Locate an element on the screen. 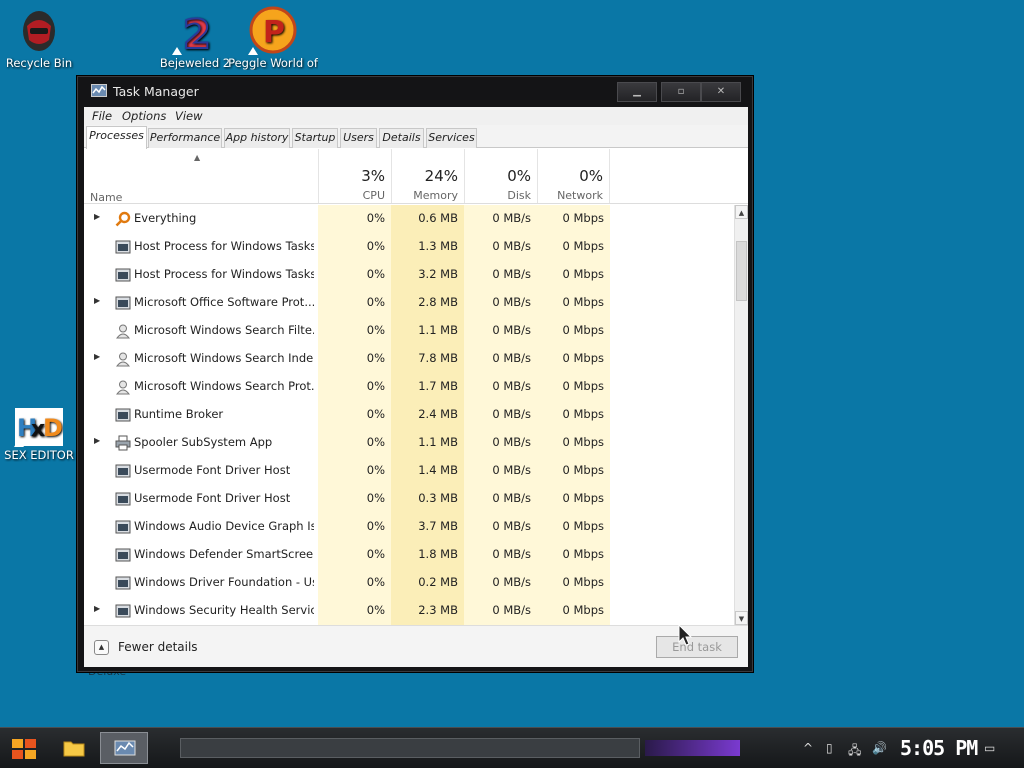 The image size is (1024, 768). scroll-up-icon: ▲ is located at coordinates (741, 212).